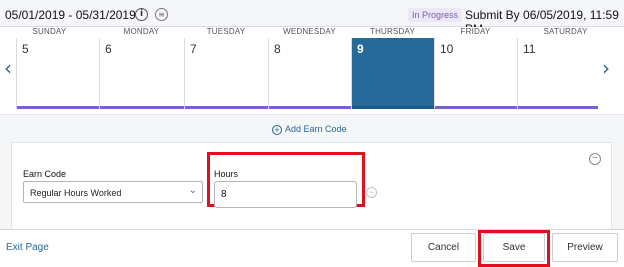  I want to click on hours-input: 8, so click(285, 194).